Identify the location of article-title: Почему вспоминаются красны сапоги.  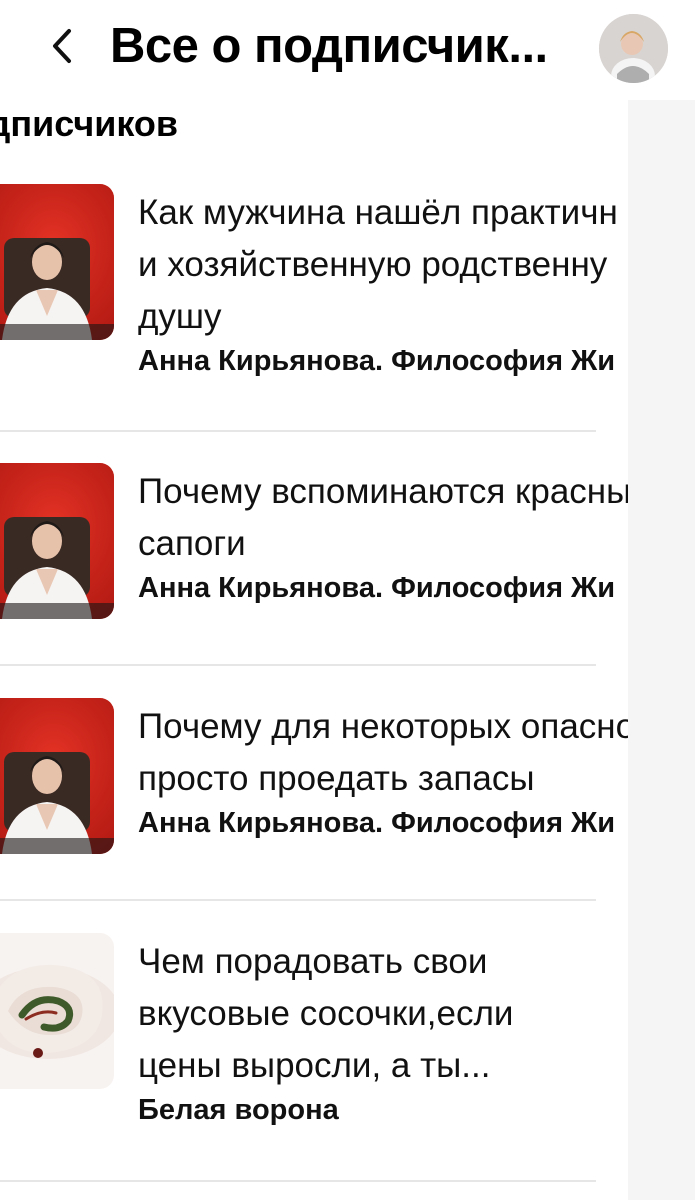
(383, 517).